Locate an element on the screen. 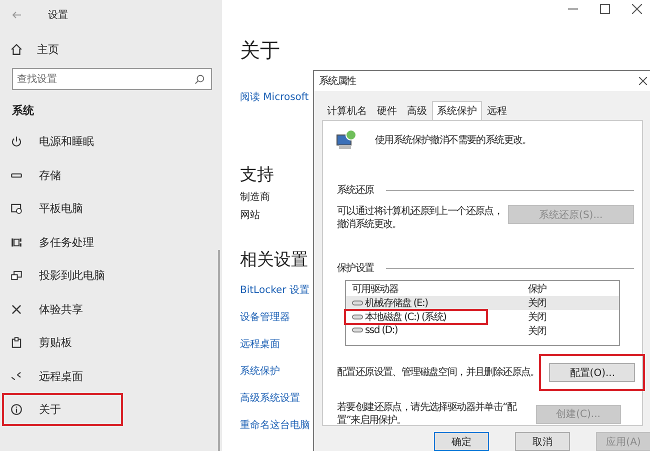 The height and width of the screenshot is (451, 650). description-text: 配置还原设置、管理磁盘空间，并且删除还原点。 is located at coordinates (438, 372).